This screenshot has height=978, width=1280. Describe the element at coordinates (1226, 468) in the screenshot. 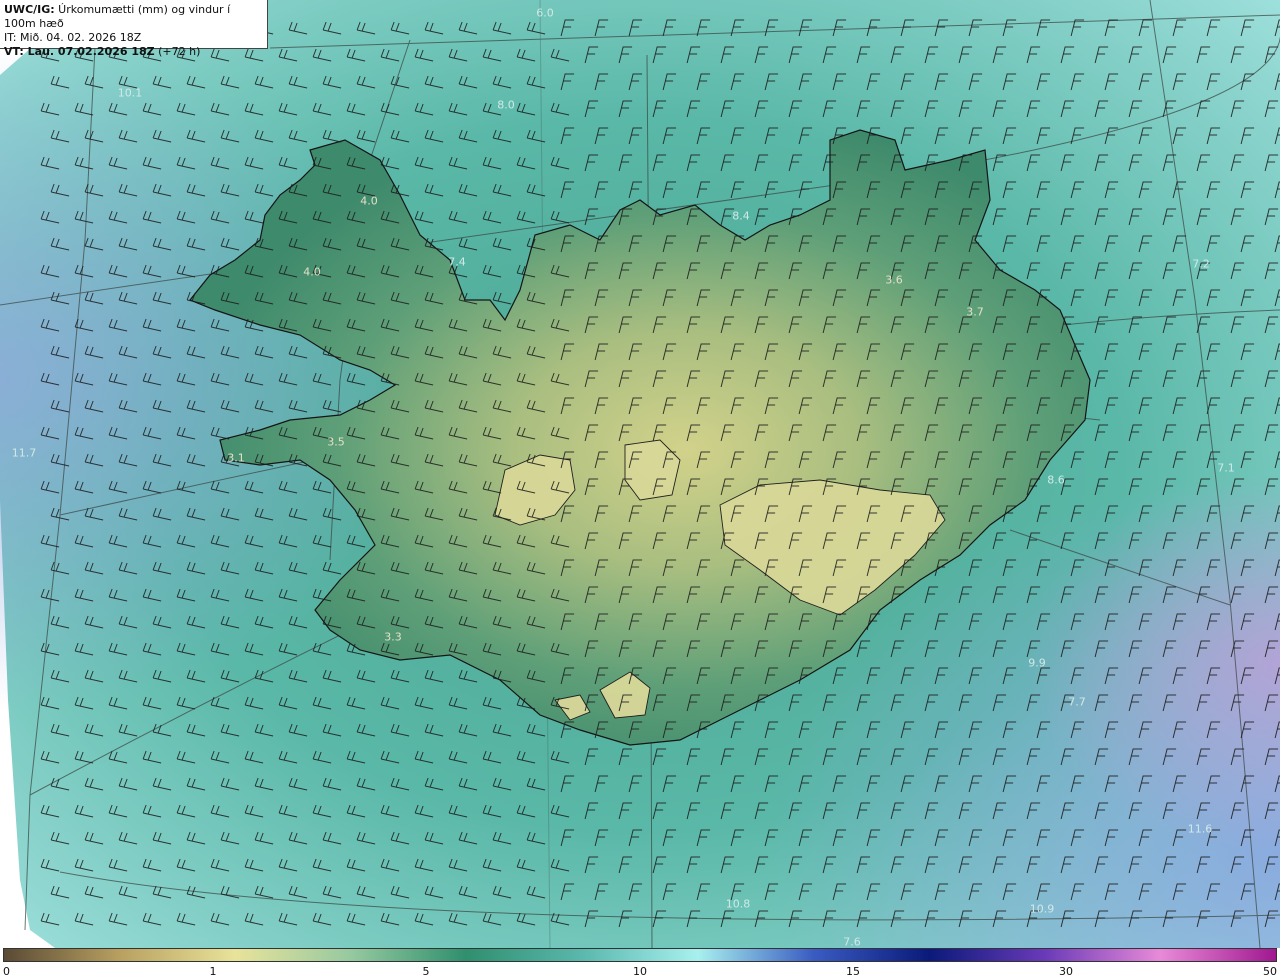

I see `value-label: 7.1` at that location.